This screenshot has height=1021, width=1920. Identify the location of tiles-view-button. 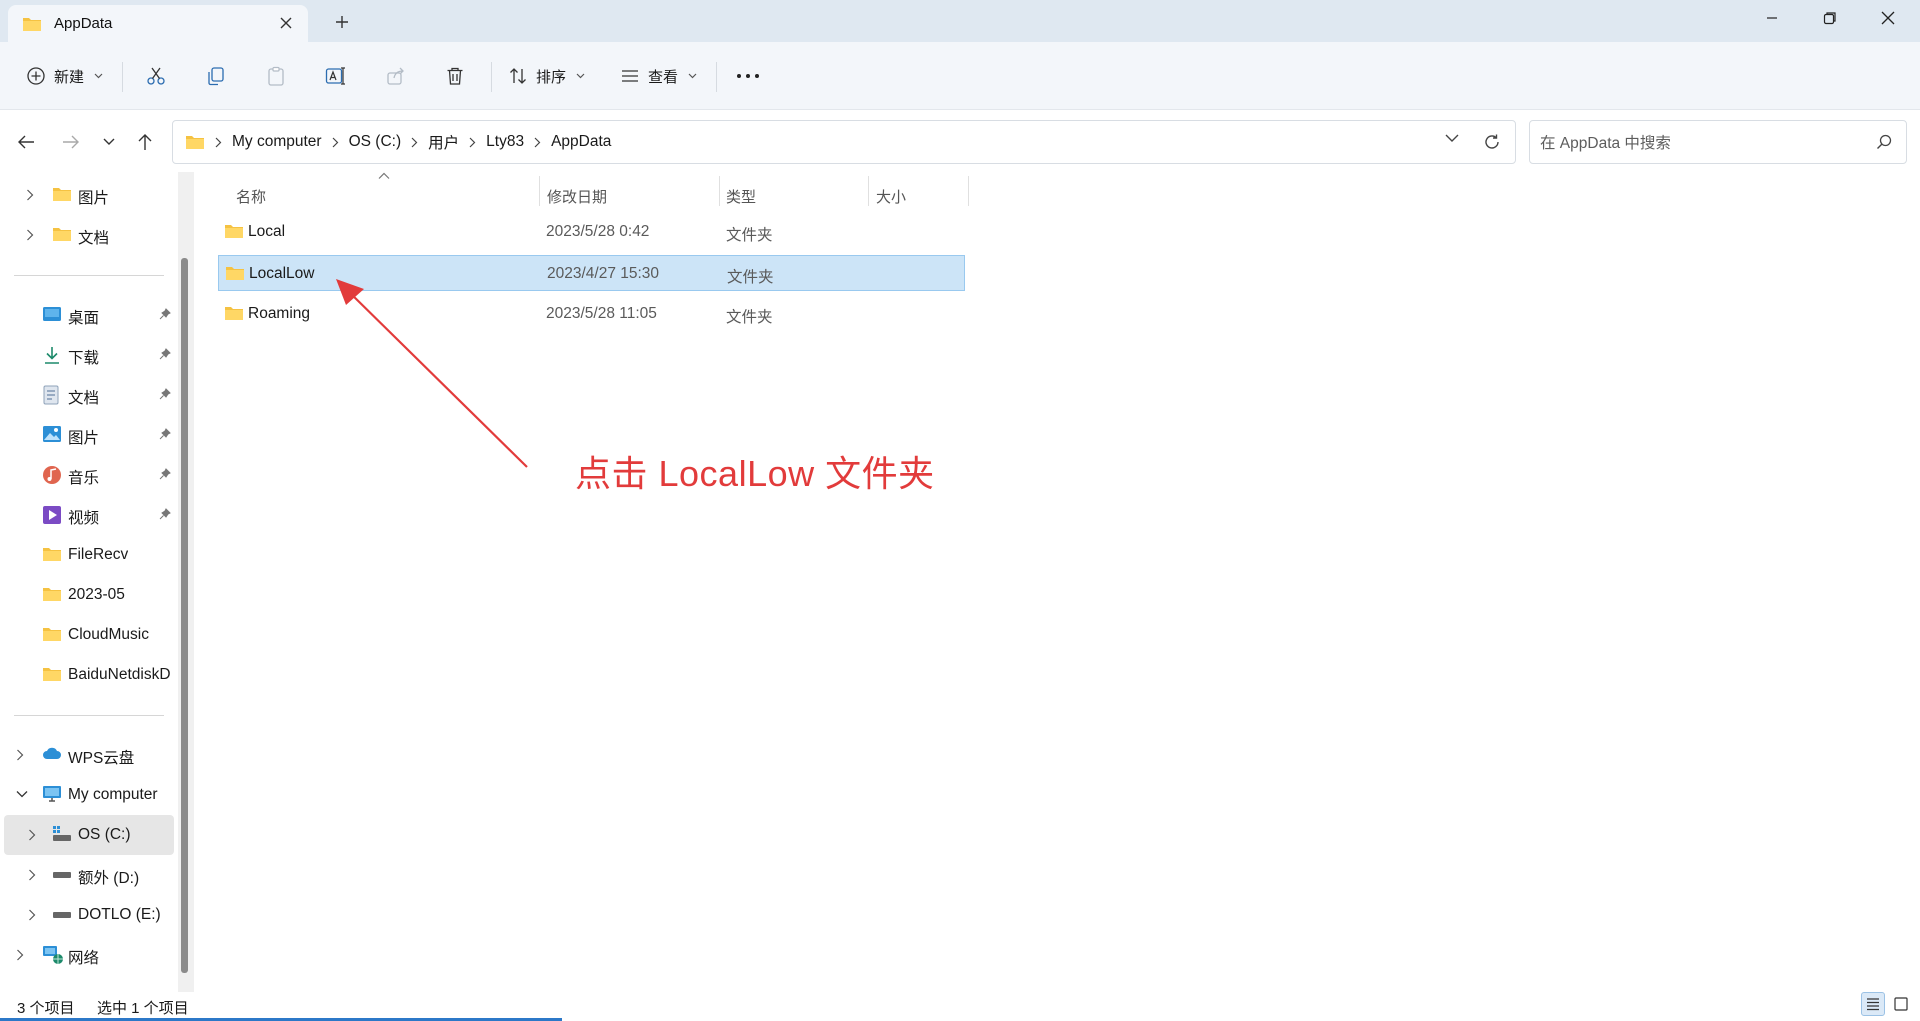
(1901, 1004).